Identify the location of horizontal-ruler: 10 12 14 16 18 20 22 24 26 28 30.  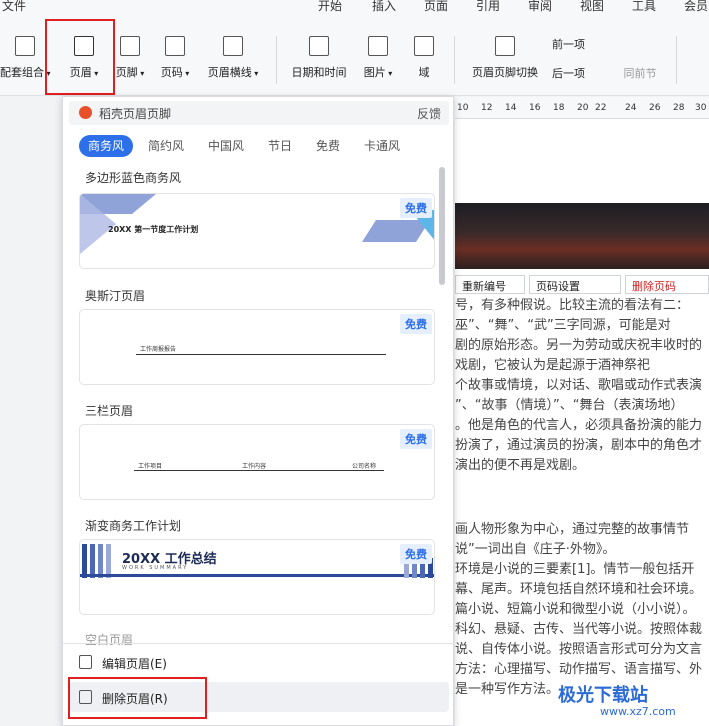
(582, 108).